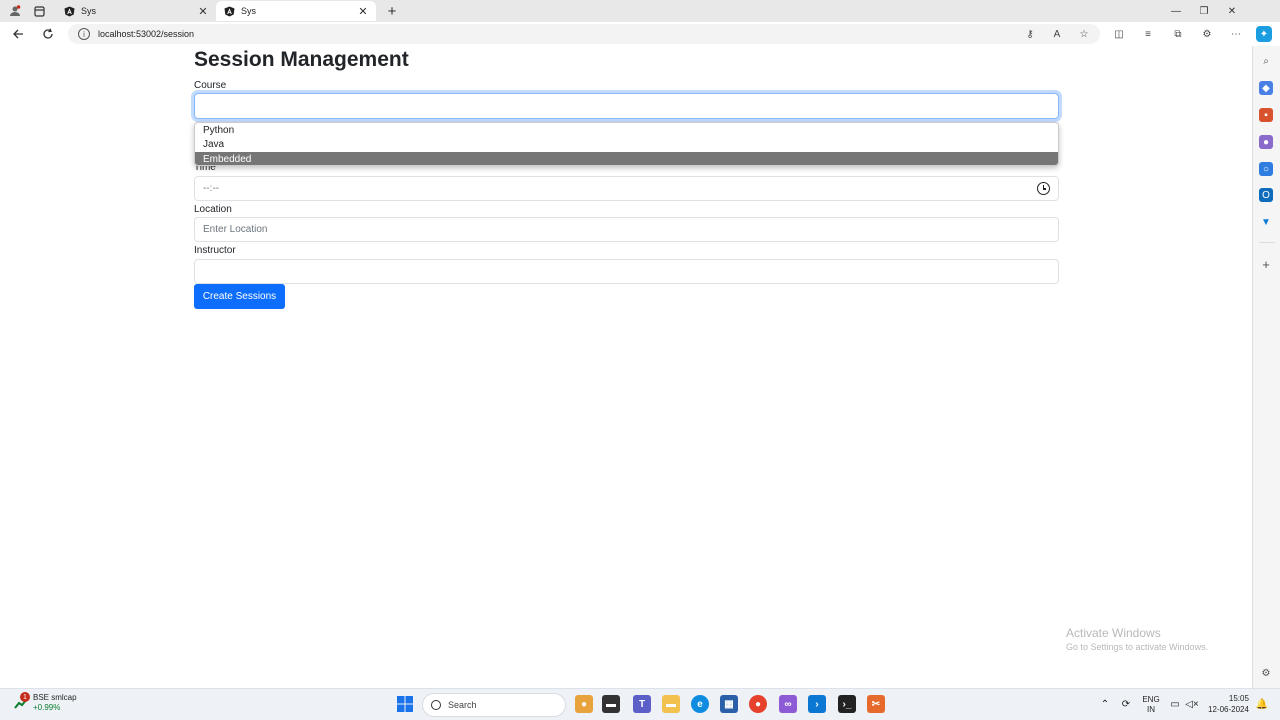  Describe the element at coordinates (817, 704) in the screenshot. I see `vscode-icon: ›` at that location.